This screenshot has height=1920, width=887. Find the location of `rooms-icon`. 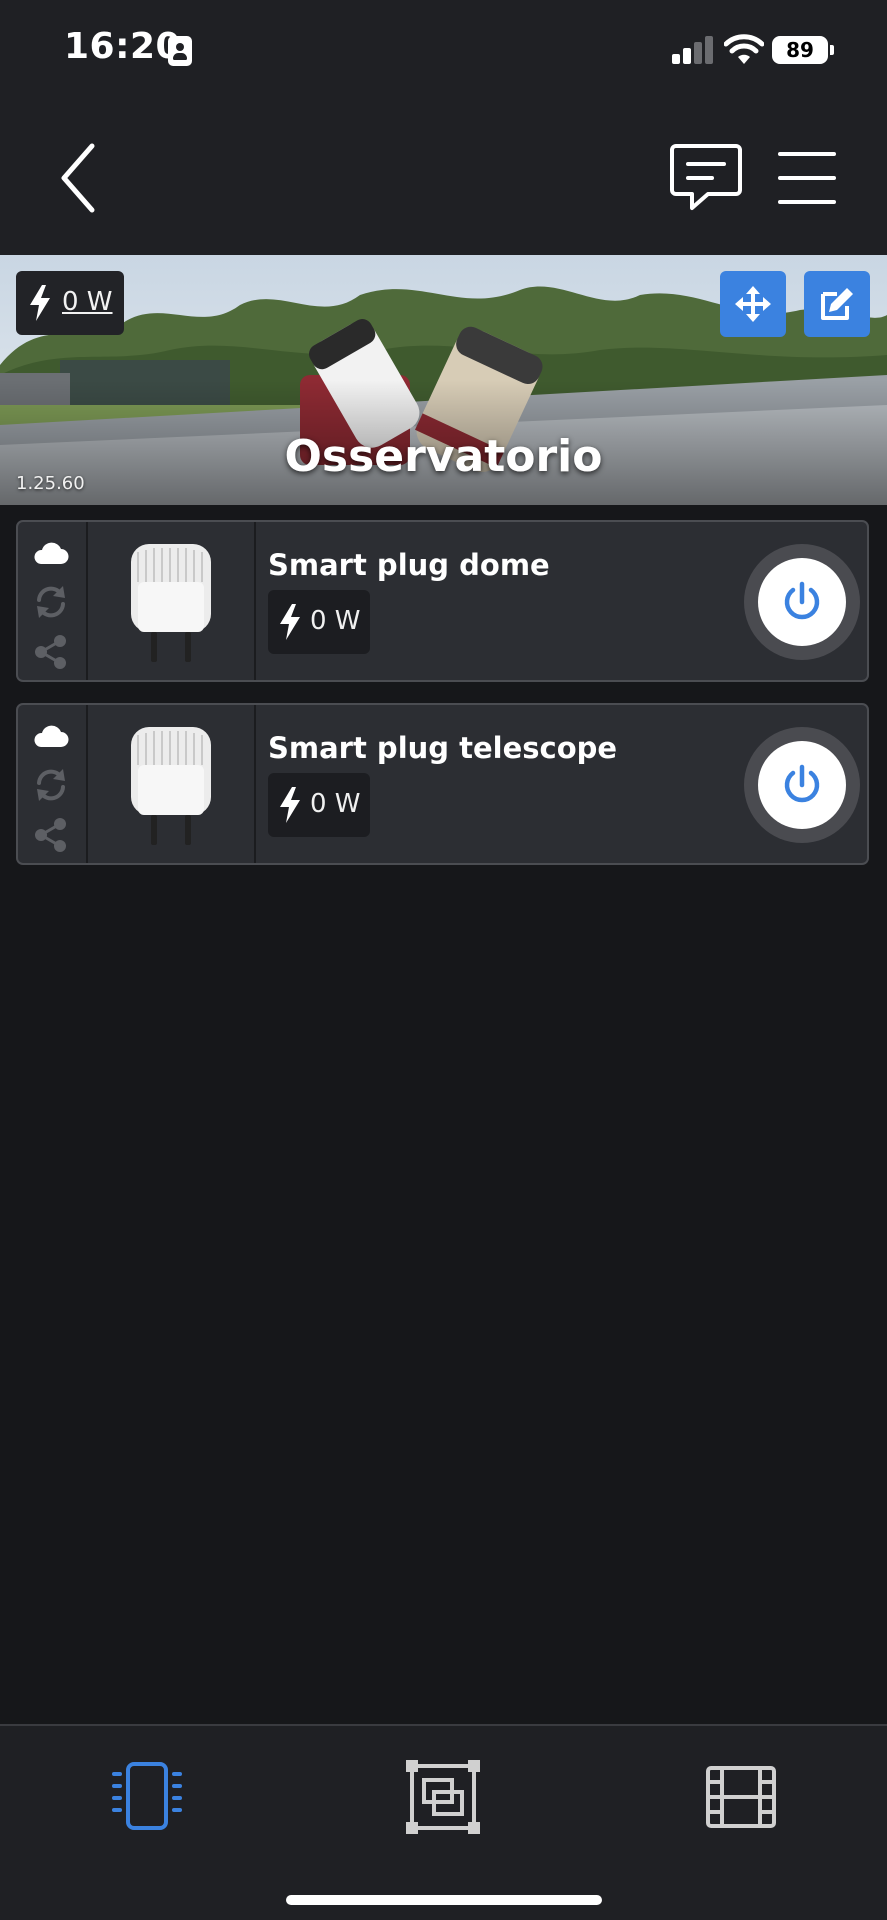

rooms-icon is located at coordinates (443, 1798).